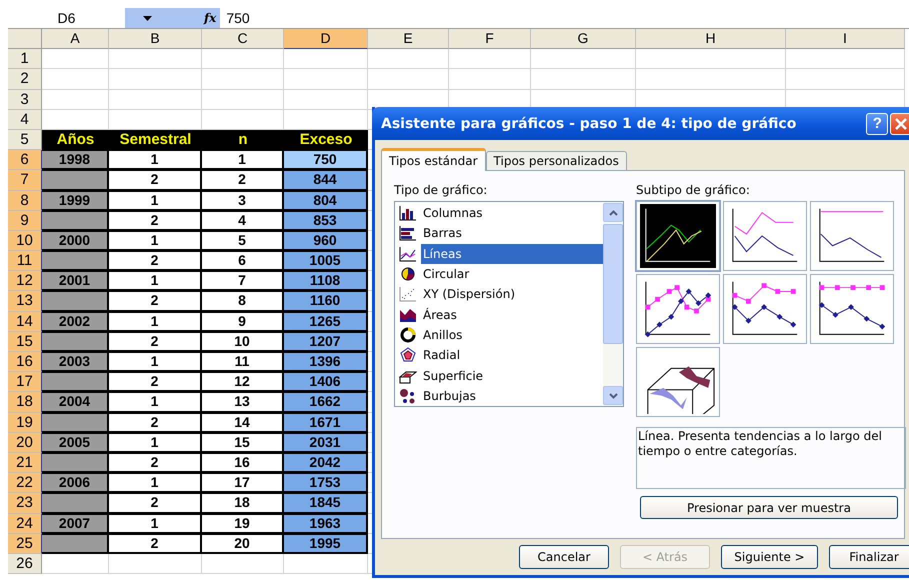  I want to click on row-header: 23, so click(25, 503).